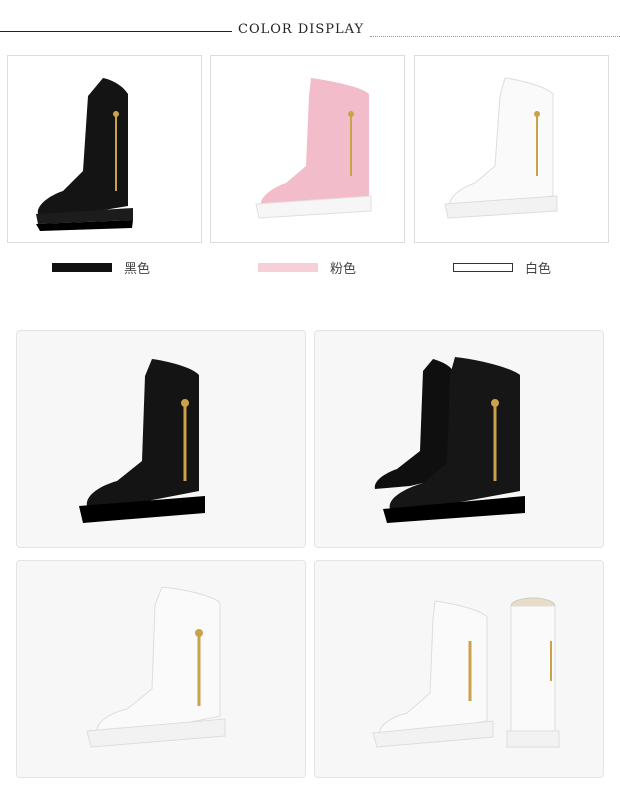  I want to click on header-rule-dotted, so click(495, 36).